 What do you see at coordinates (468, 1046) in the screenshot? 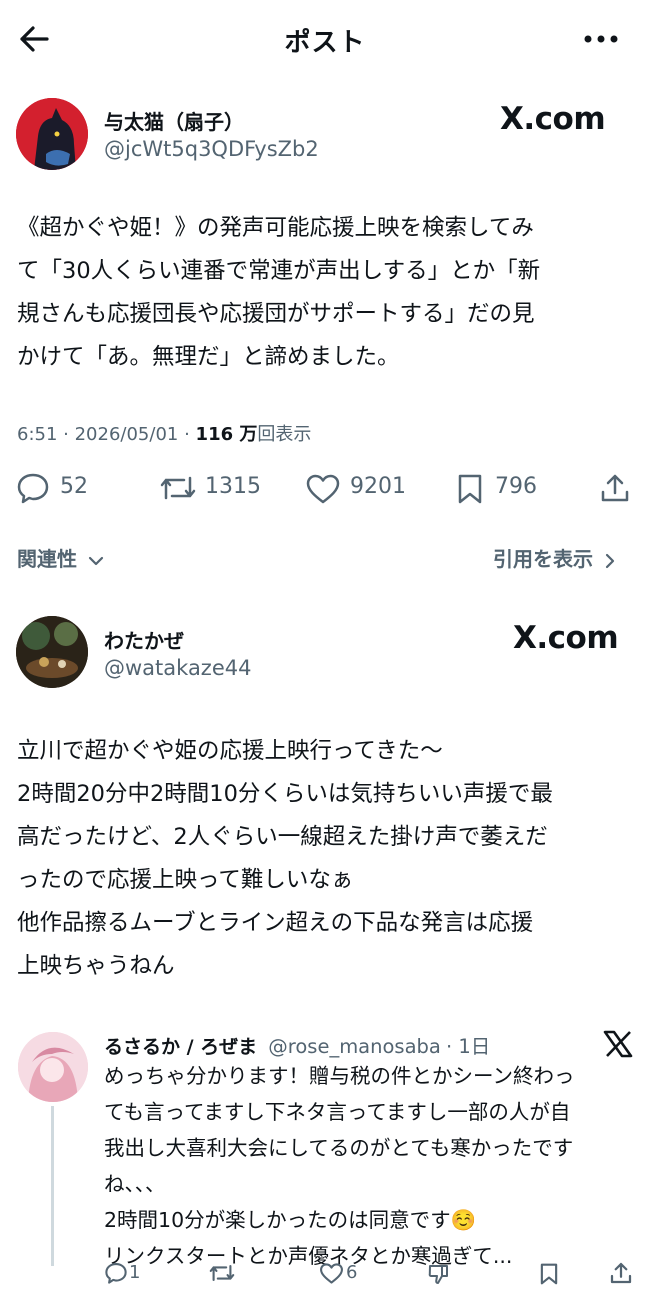
I see `reply-time: · 1日` at bounding box center [468, 1046].